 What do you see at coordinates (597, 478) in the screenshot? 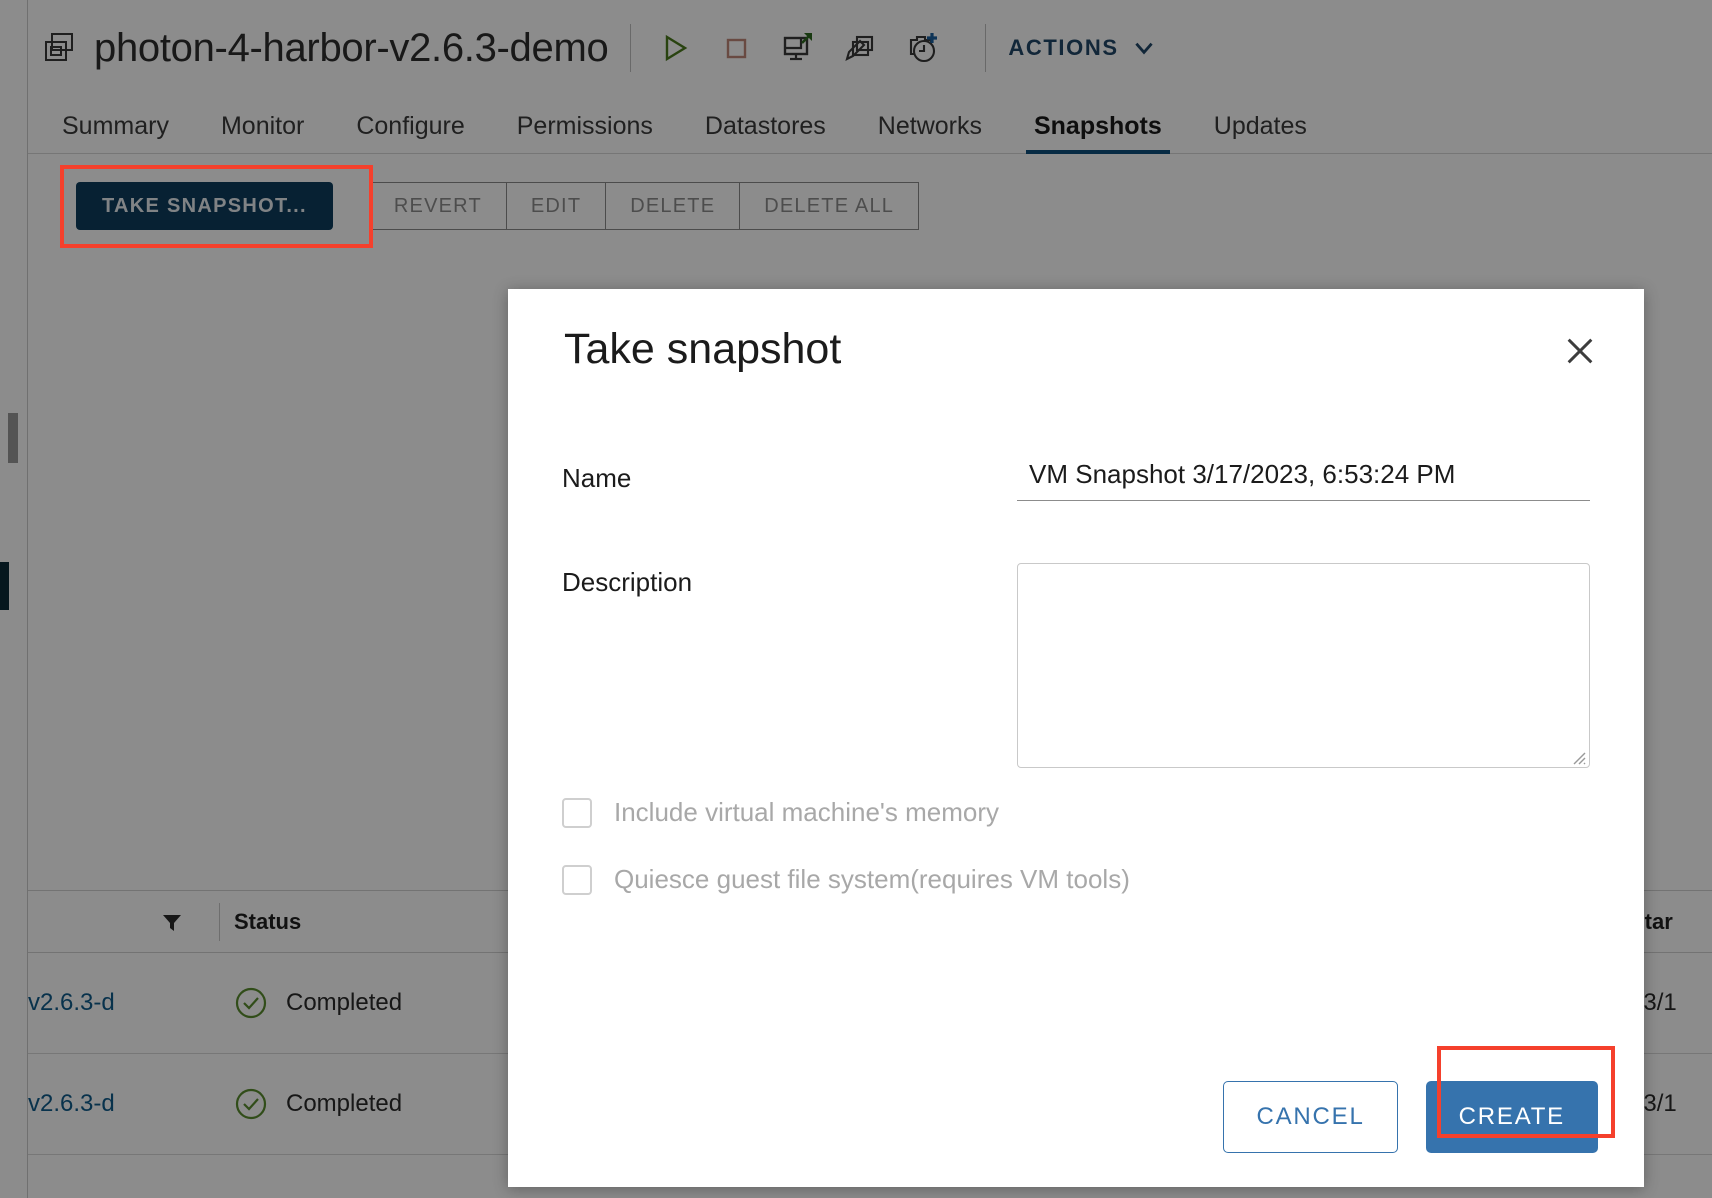
I see `name-label: Name` at bounding box center [597, 478].